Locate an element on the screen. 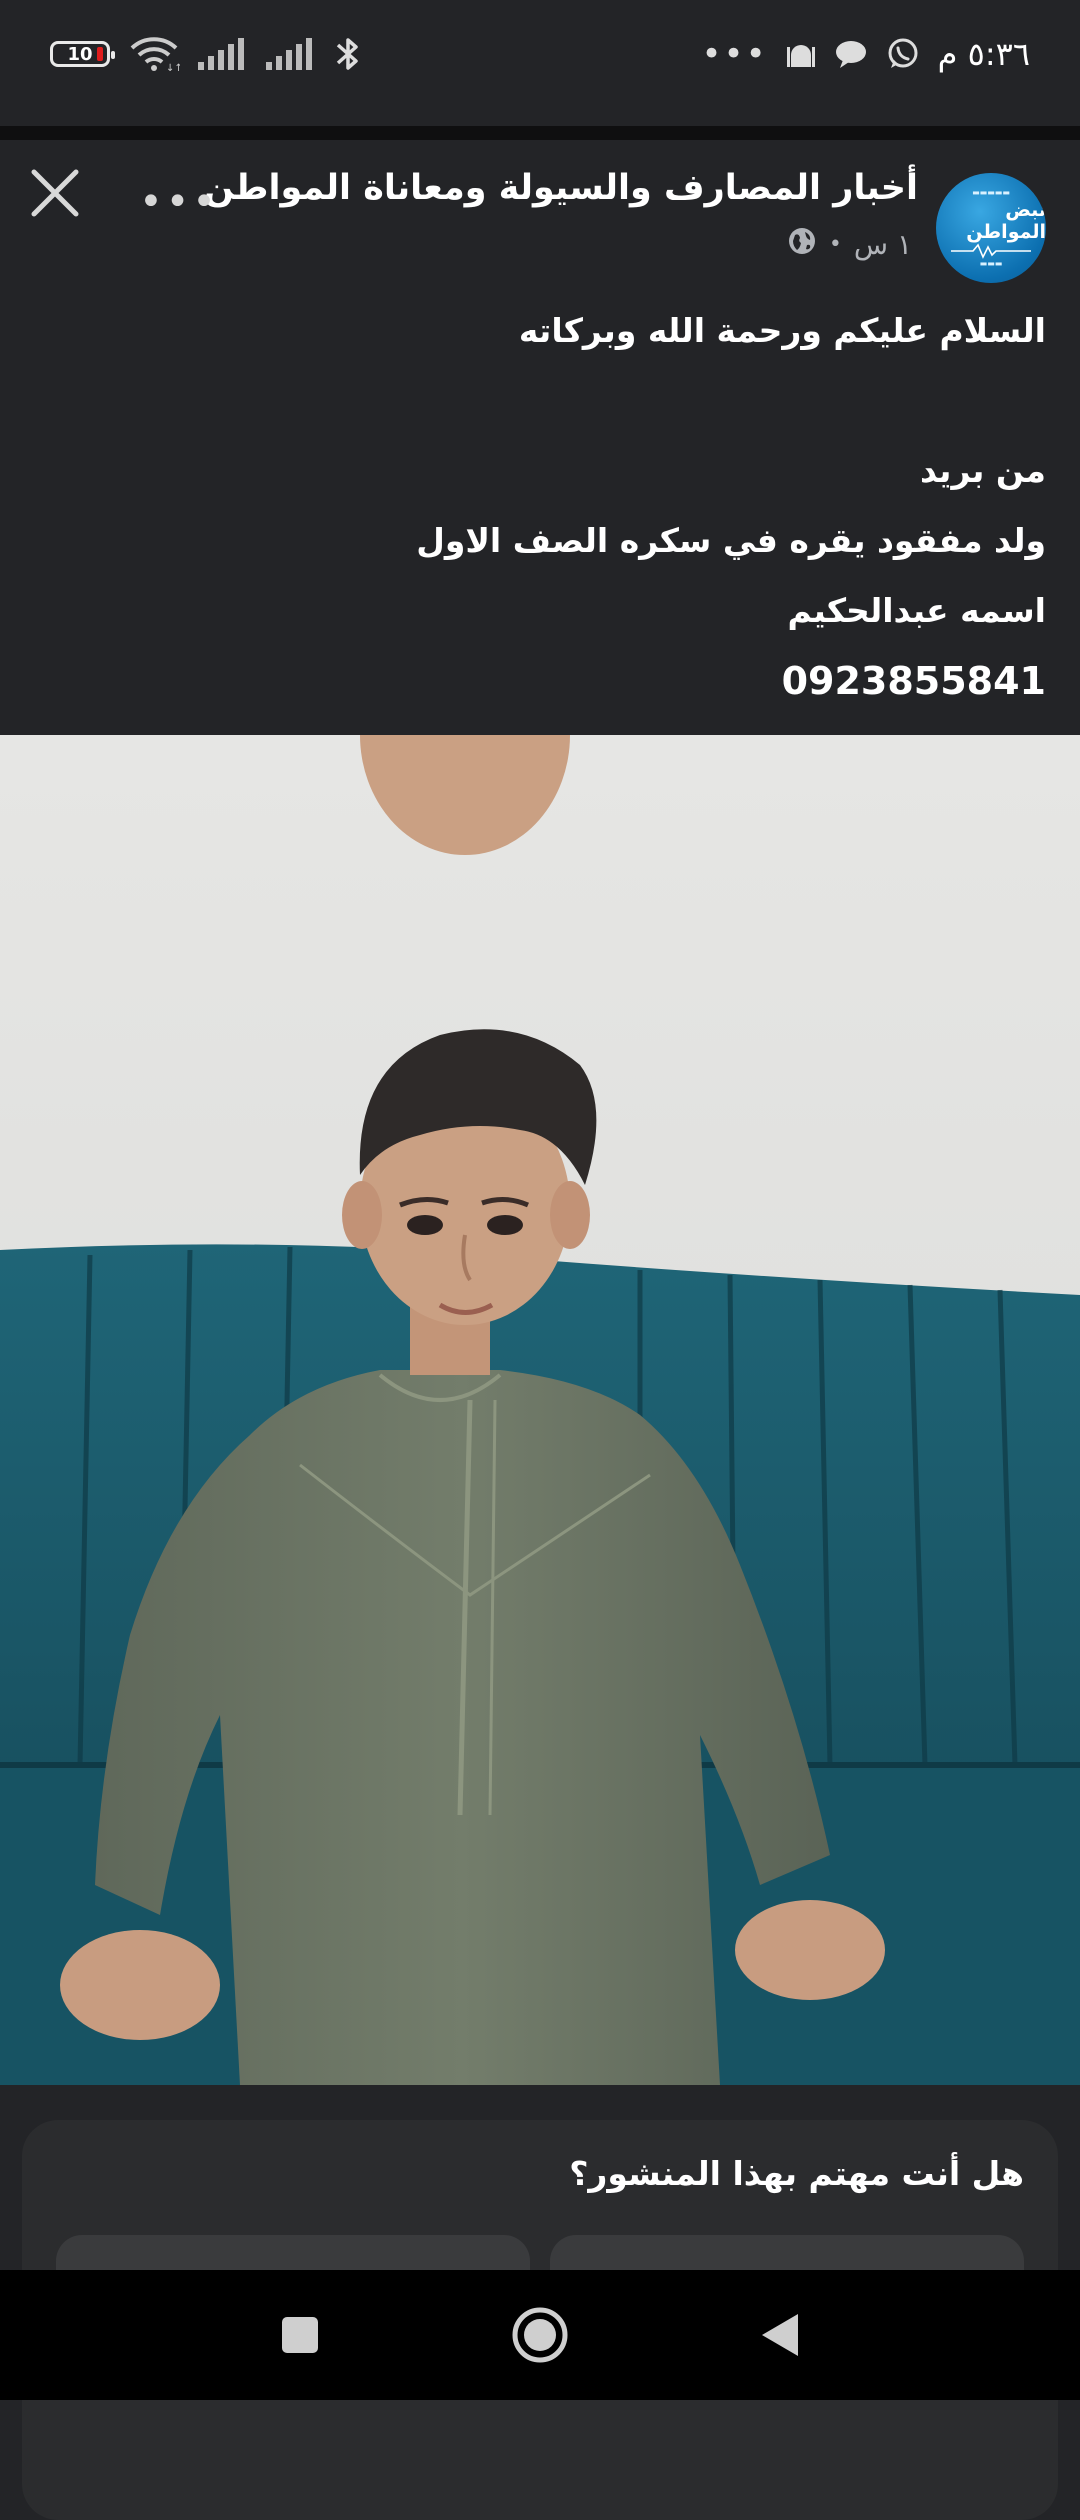  status-bar: 10 ↓↑ ••• ٥:٣٦ م is located at coordinates (540, 54).